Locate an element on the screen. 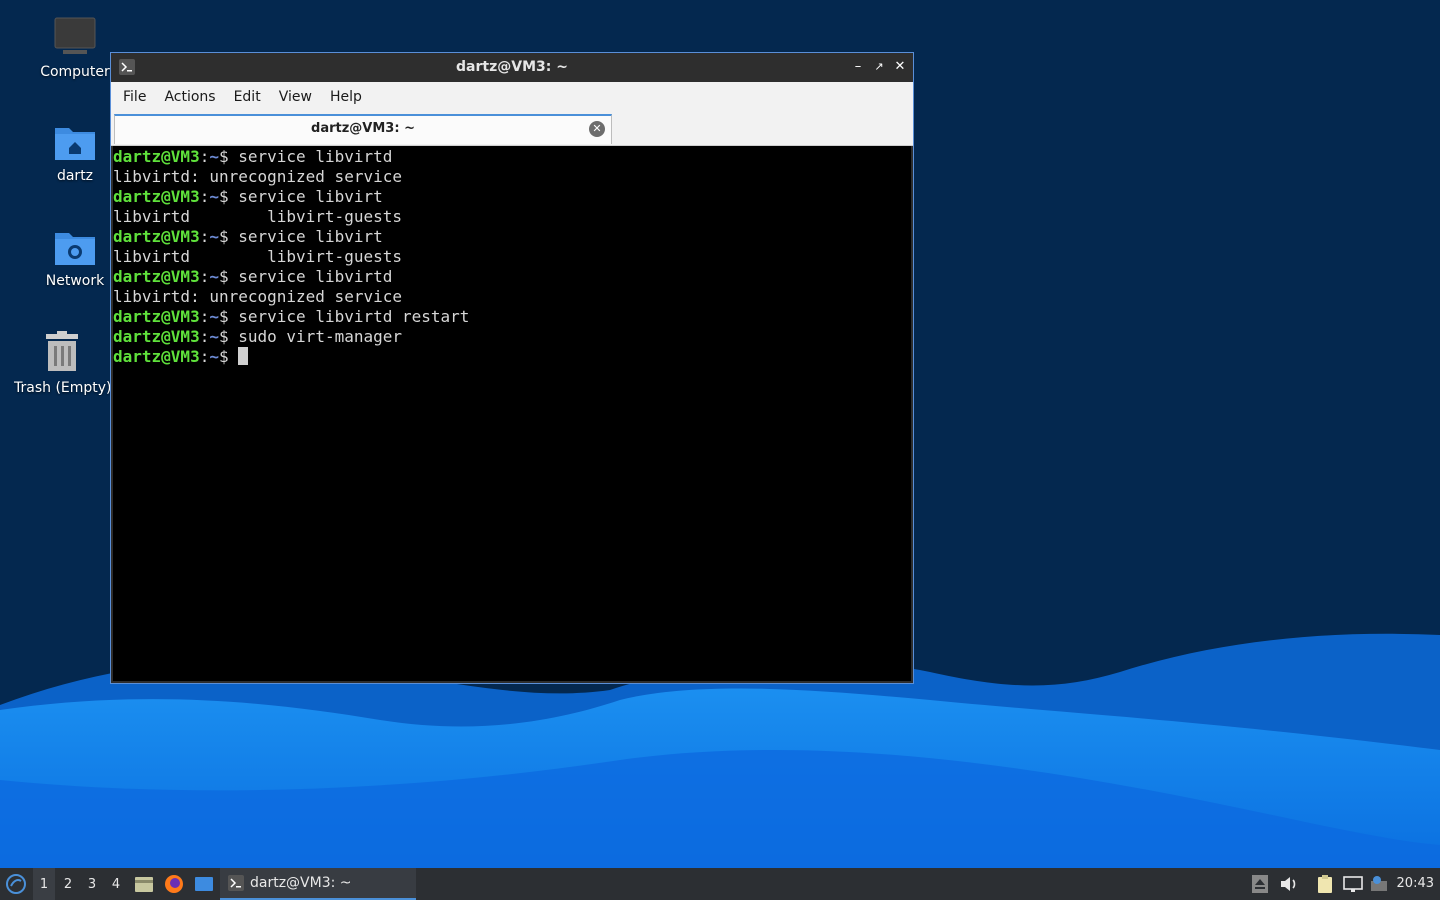 This screenshot has height=900, width=1440. command-text: service libvirtd restart is located at coordinates (354, 316).